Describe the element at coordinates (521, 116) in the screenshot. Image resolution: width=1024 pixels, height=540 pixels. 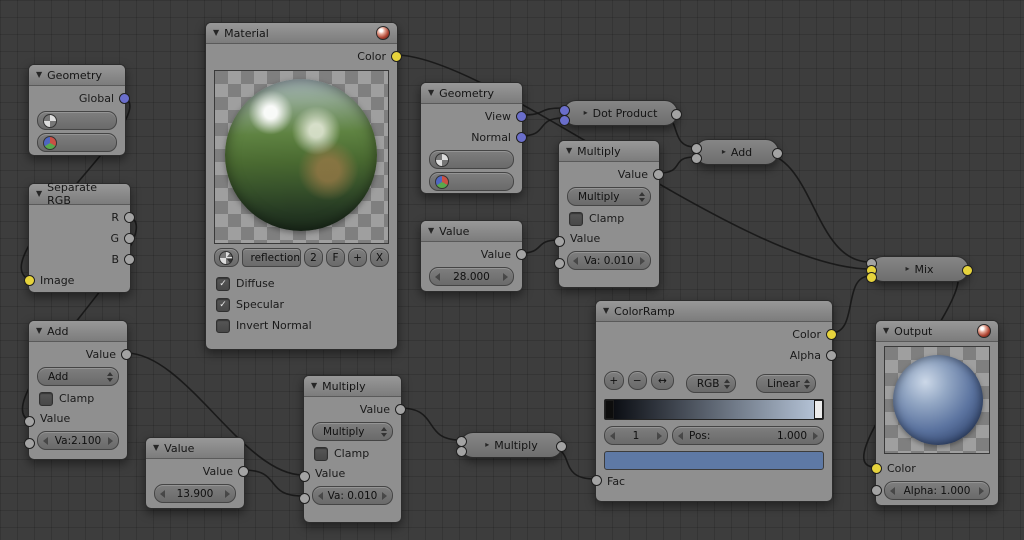
I see `socket-view-output` at that location.